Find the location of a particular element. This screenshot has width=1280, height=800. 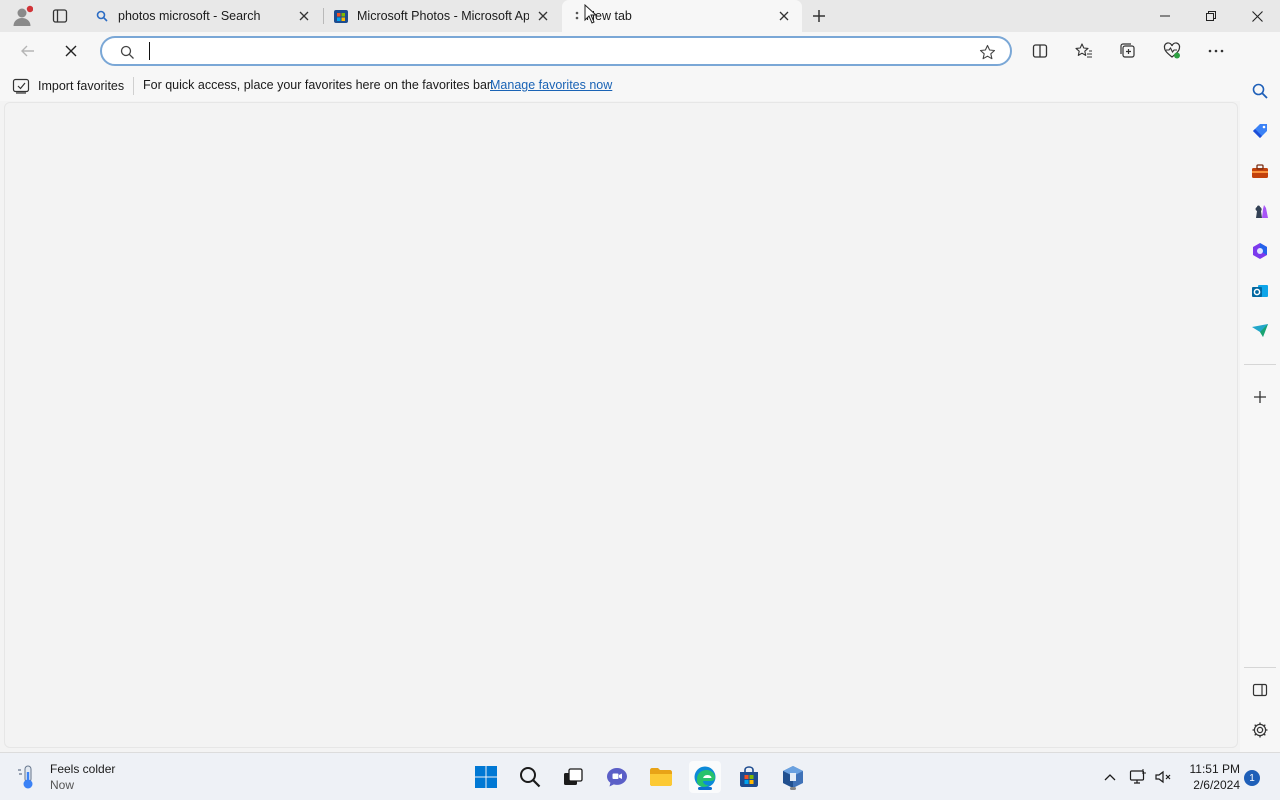

gear-icon is located at coordinates (1260, 730).